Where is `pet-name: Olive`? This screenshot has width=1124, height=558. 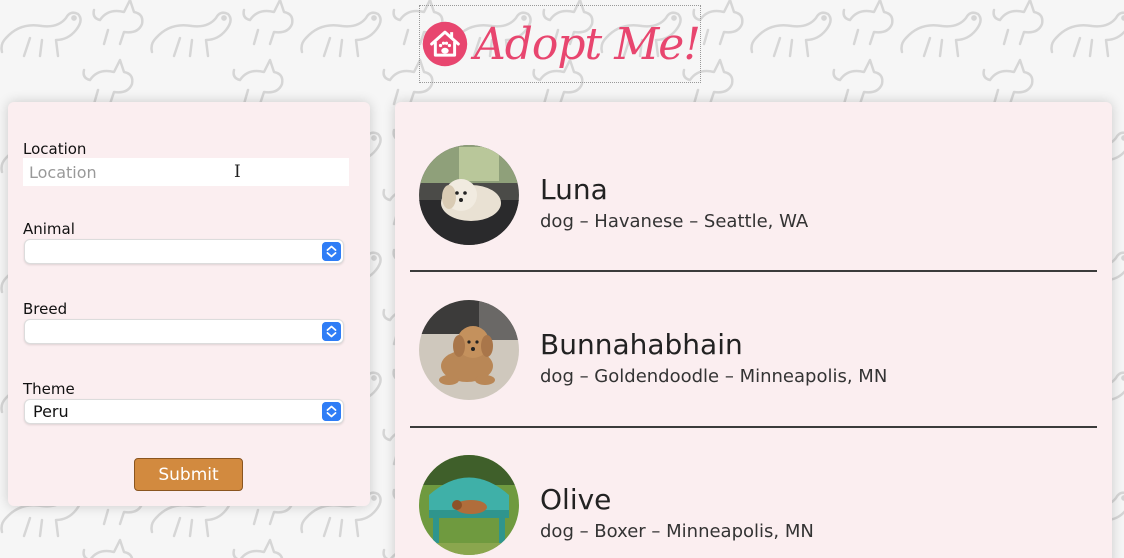 pet-name: Olive is located at coordinates (576, 499).